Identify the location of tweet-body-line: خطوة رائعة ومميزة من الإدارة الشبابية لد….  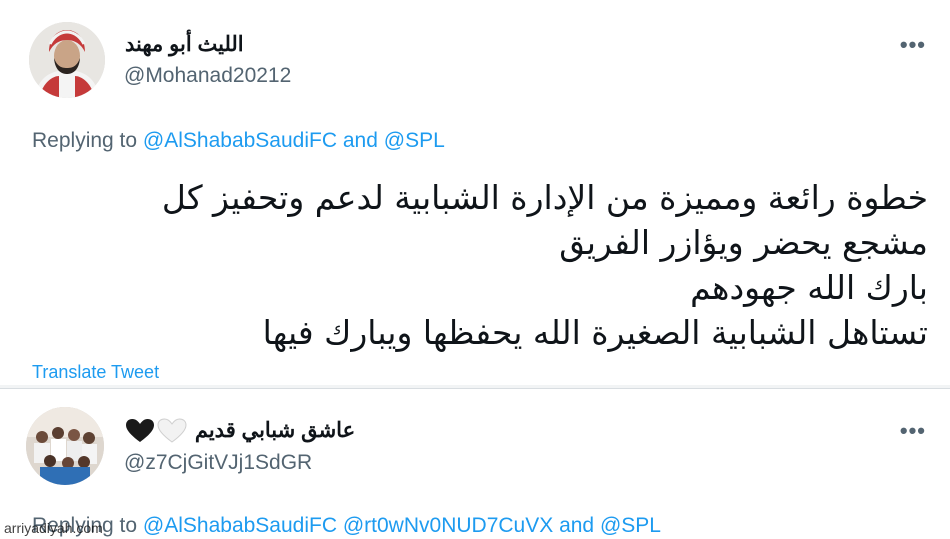
(544, 197).